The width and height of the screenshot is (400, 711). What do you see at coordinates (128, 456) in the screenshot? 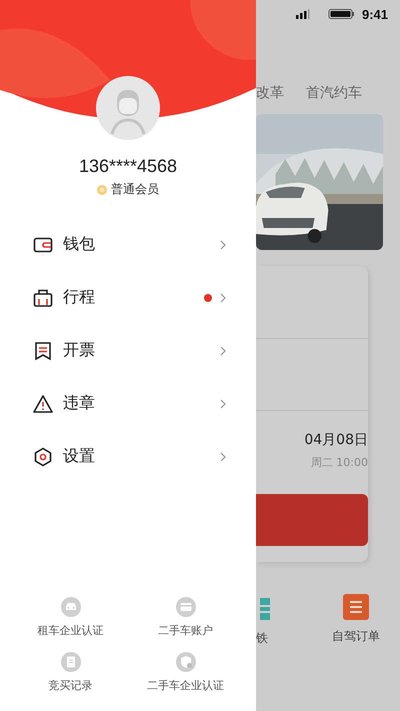
I see `menu-item: 设置` at bounding box center [128, 456].